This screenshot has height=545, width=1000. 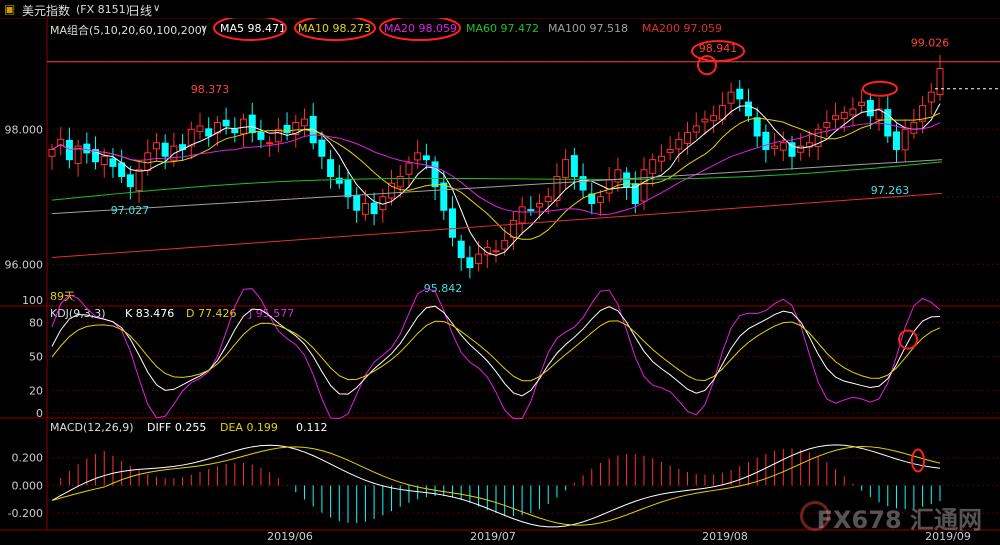 I want to click on days-count-label: 89天, so click(x=62, y=296).